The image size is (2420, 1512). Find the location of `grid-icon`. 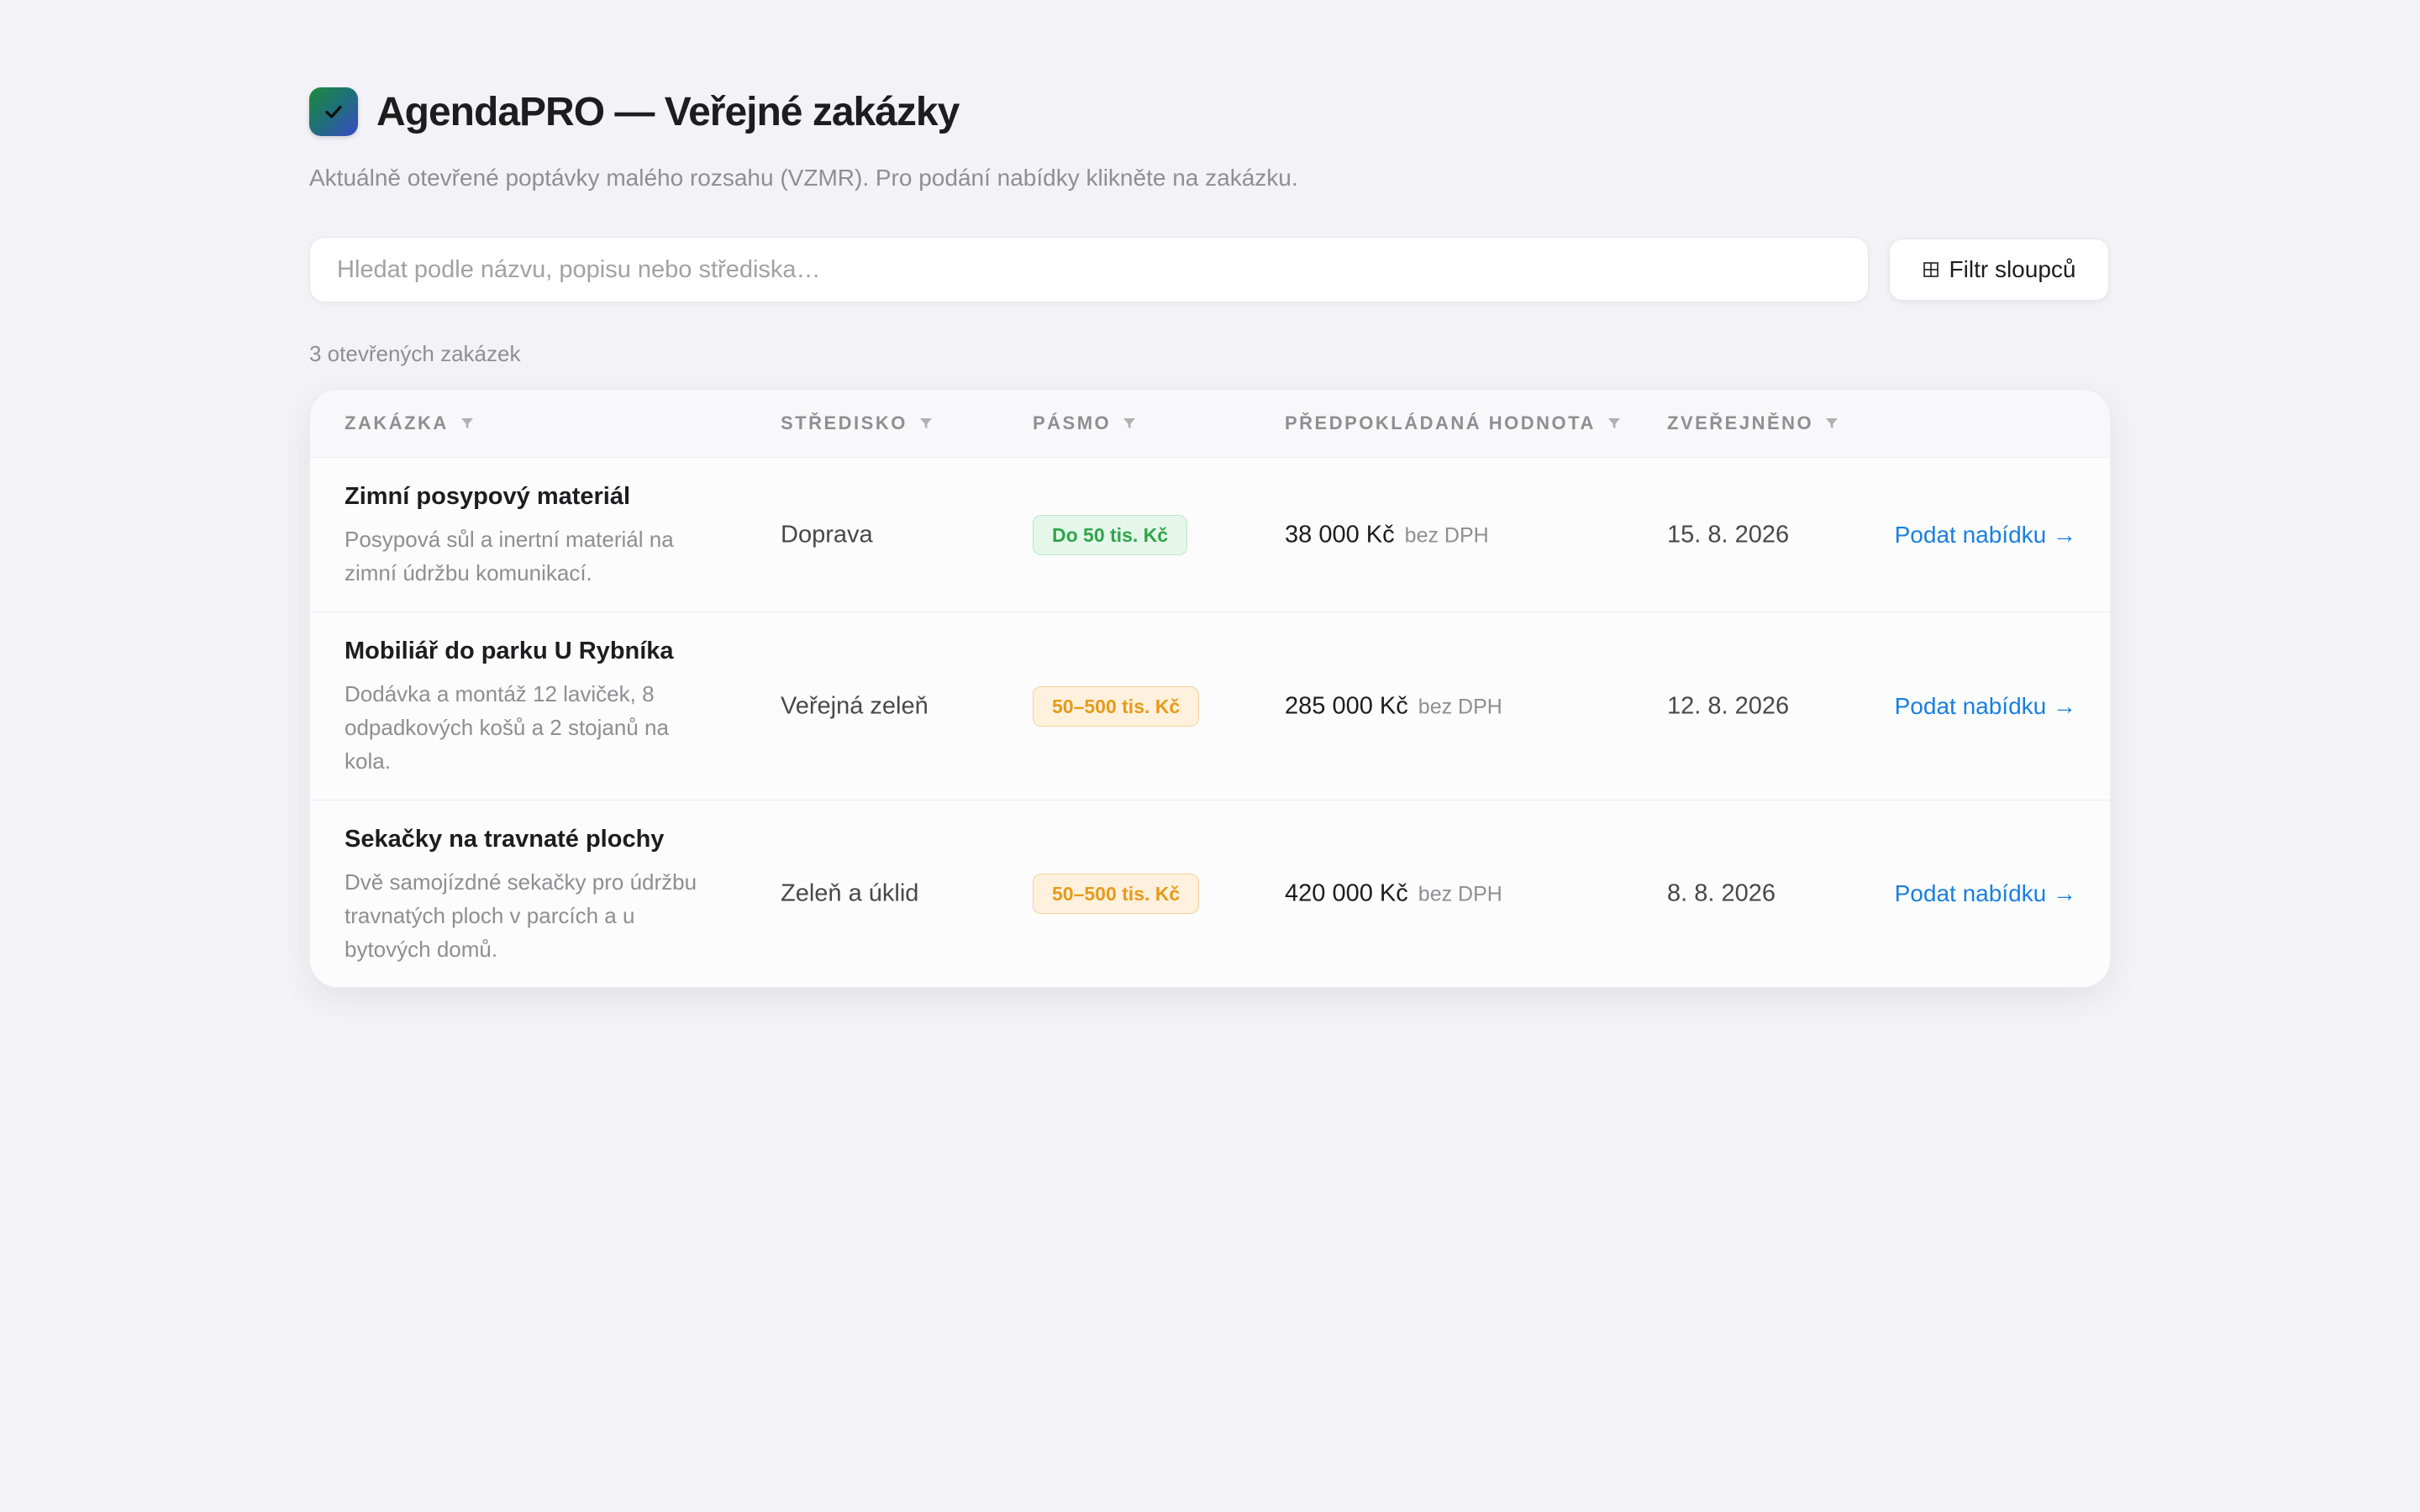

grid-icon is located at coordinates (1931, 269).